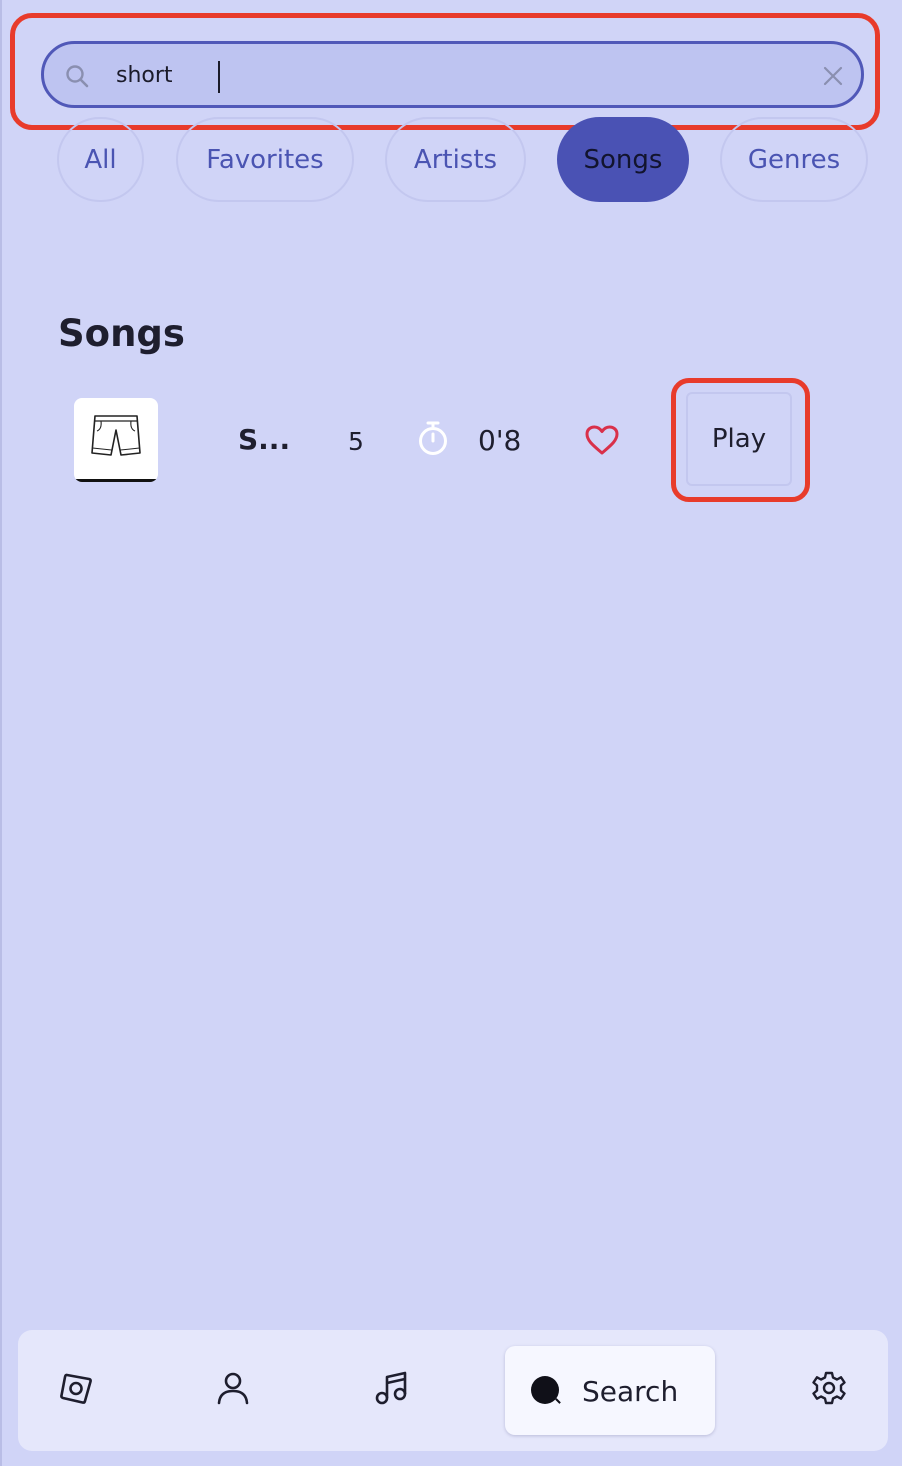 This screenshot has width=902, height=1466. What do you see at coordinates (77, 76) in the screenshot?
I see `search-icon` at bounding box center [77, 76].